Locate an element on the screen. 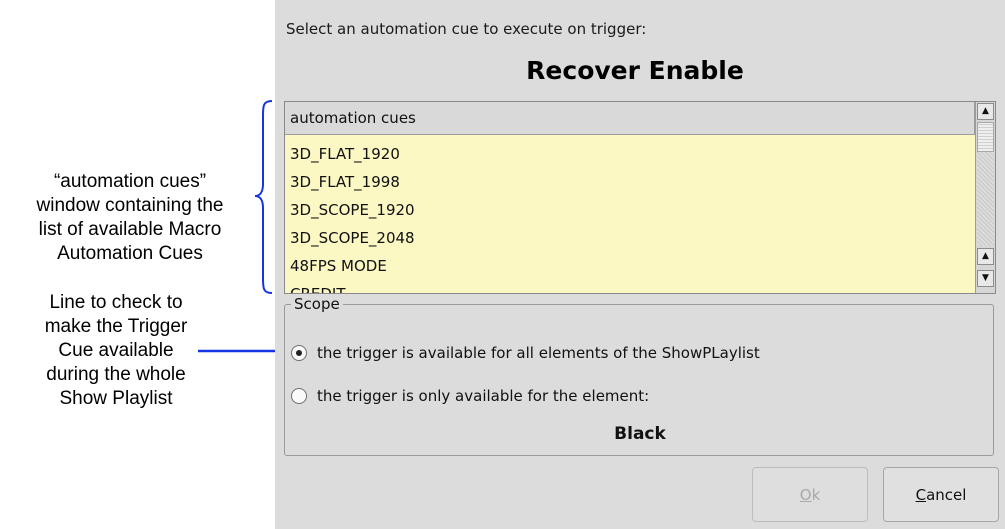  scroll-track is located at coordinates (985, 199).